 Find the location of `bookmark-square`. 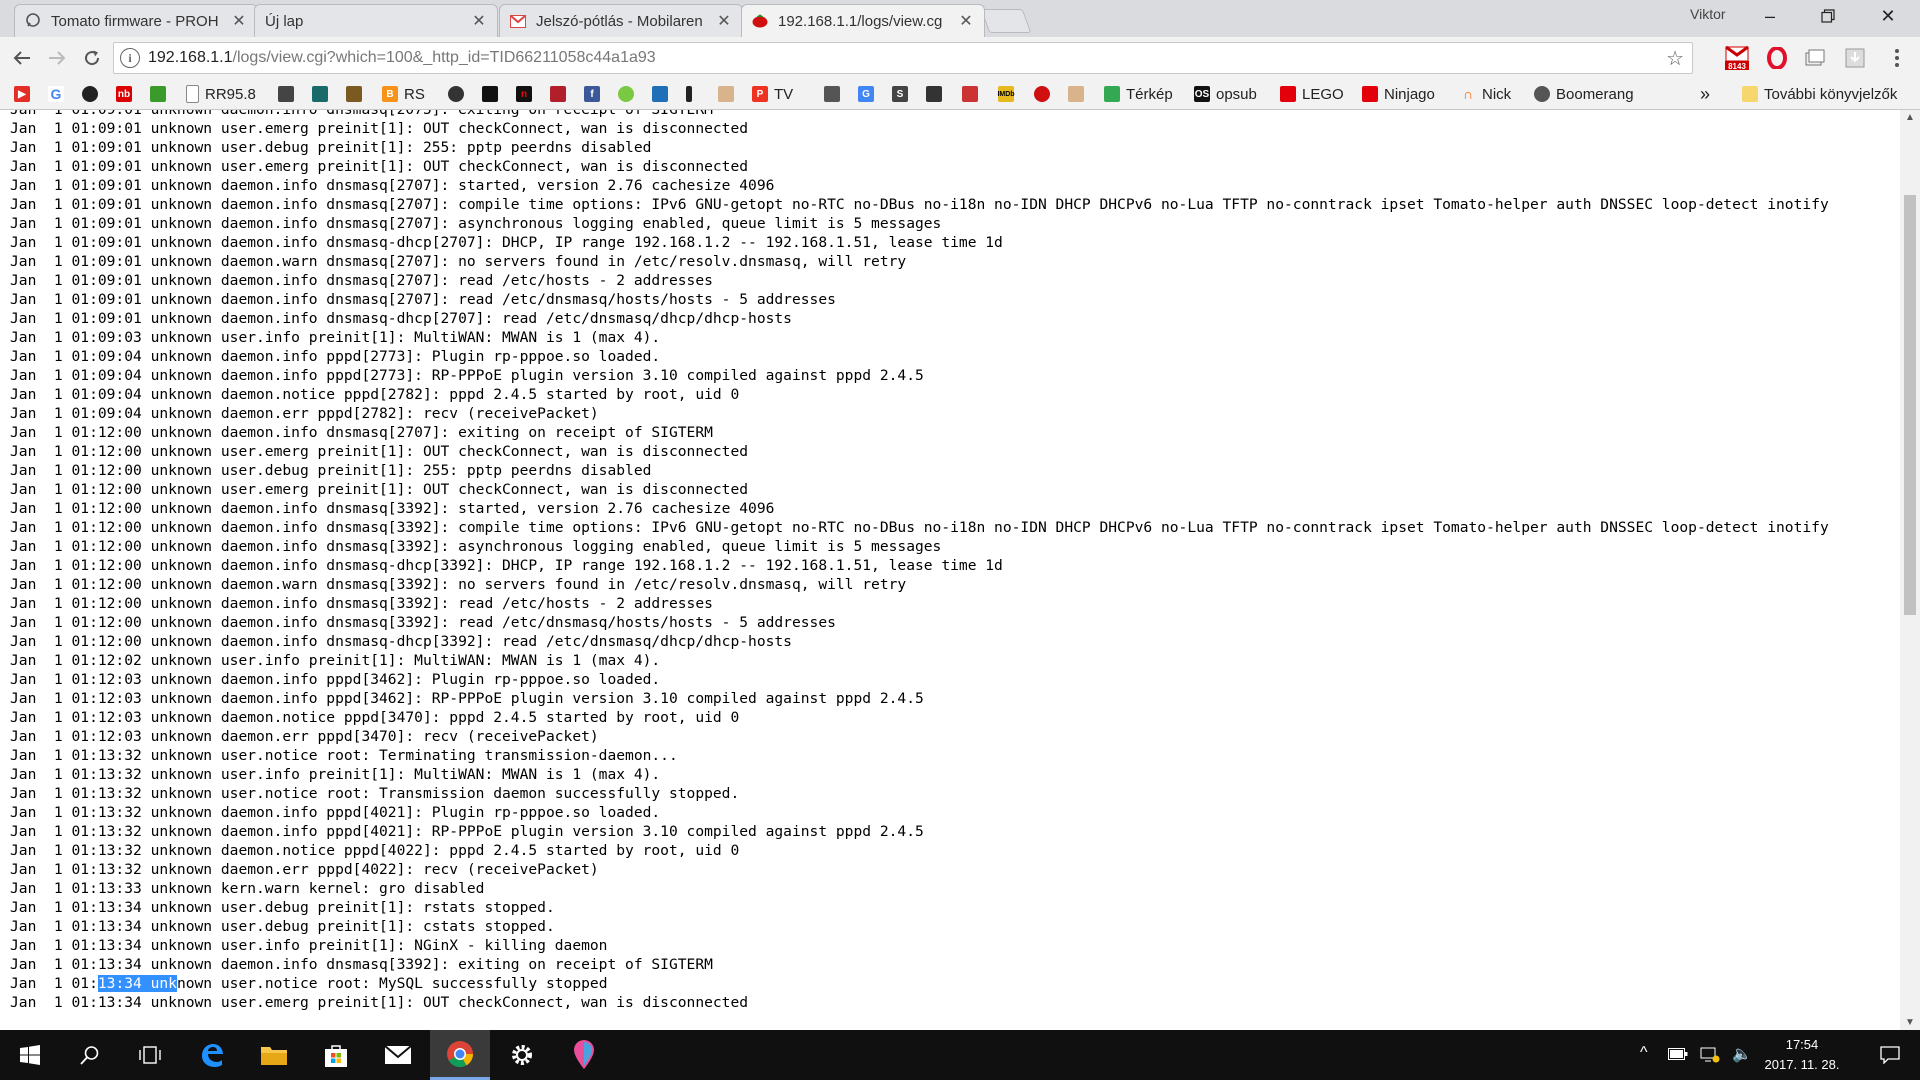

bookmark-square is located at coordinates (663, 94).